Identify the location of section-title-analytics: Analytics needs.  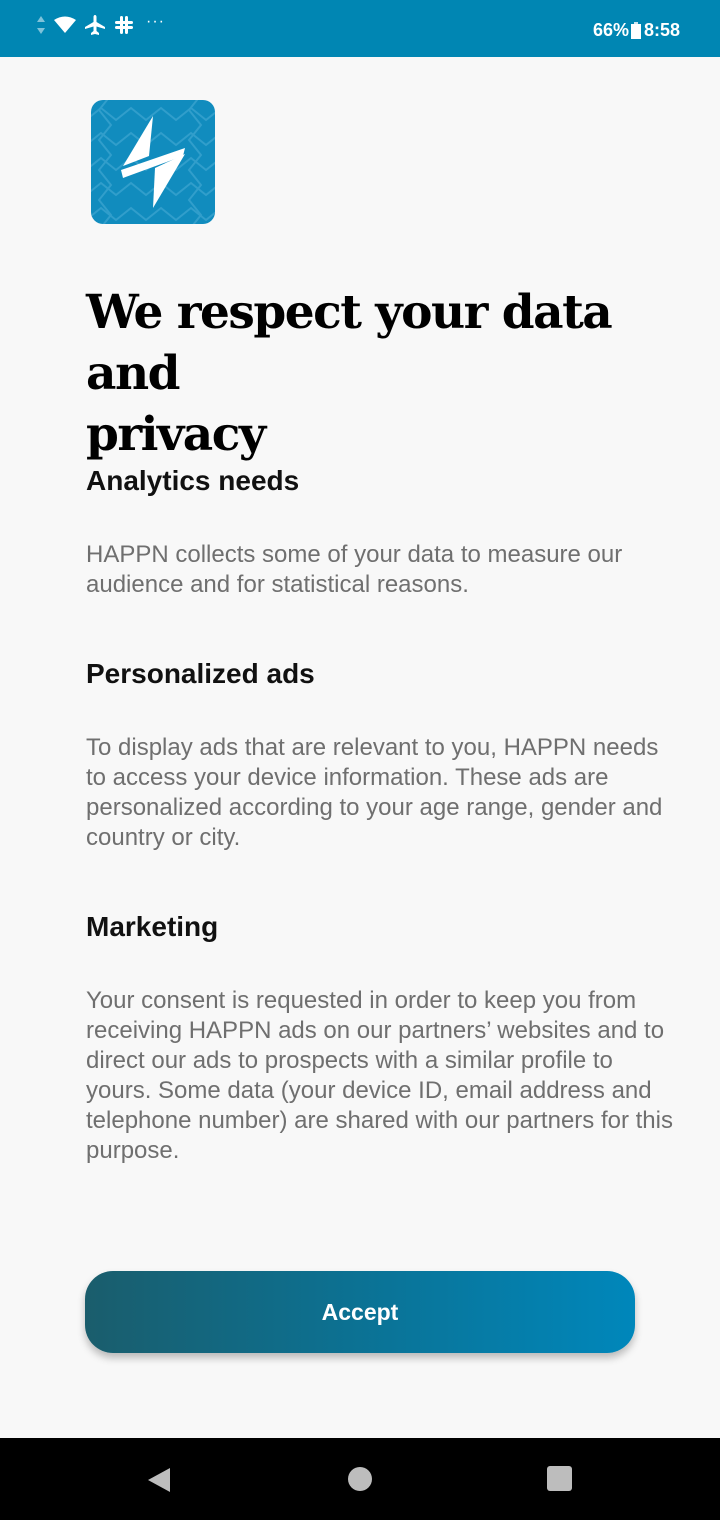
(193, 480).